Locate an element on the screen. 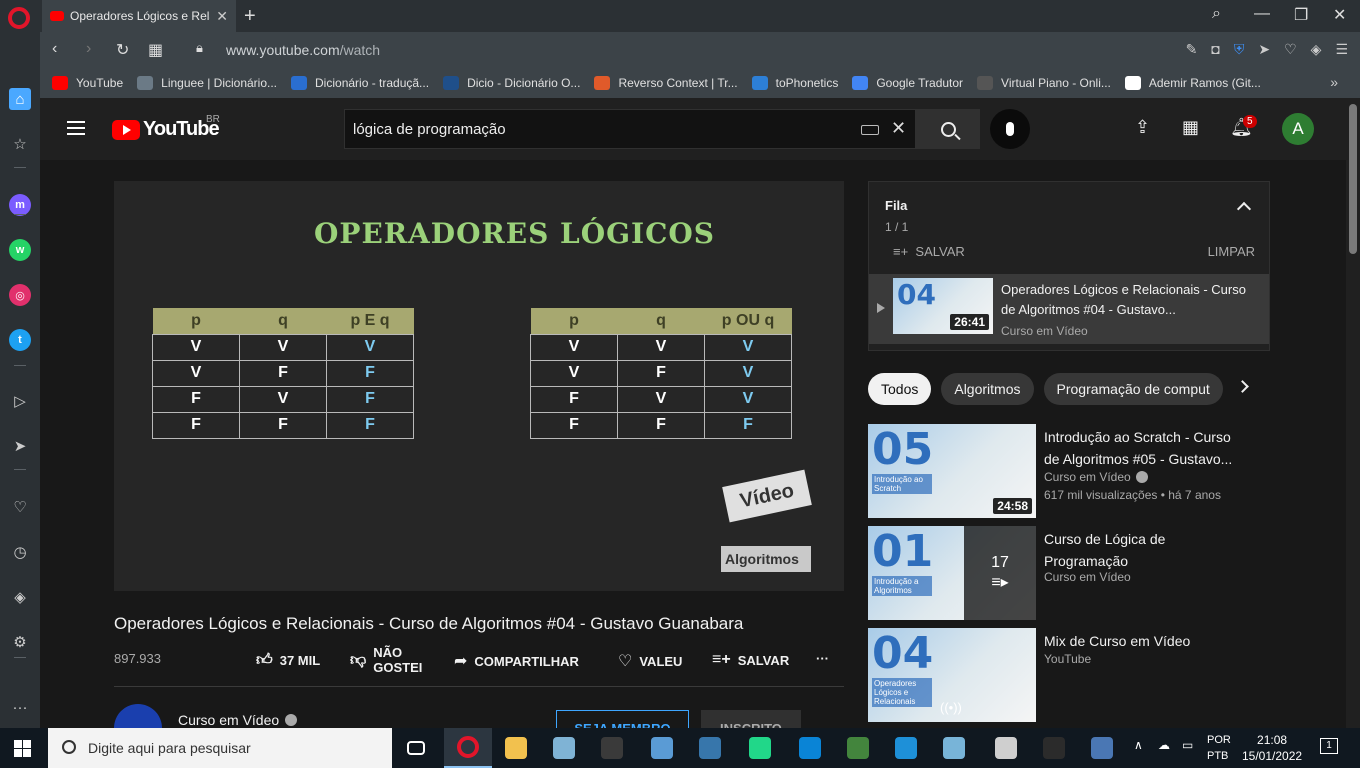 The image size is (1360, 768). chip-algoritmos: Algoritmos is located at coordinates (987, 389).